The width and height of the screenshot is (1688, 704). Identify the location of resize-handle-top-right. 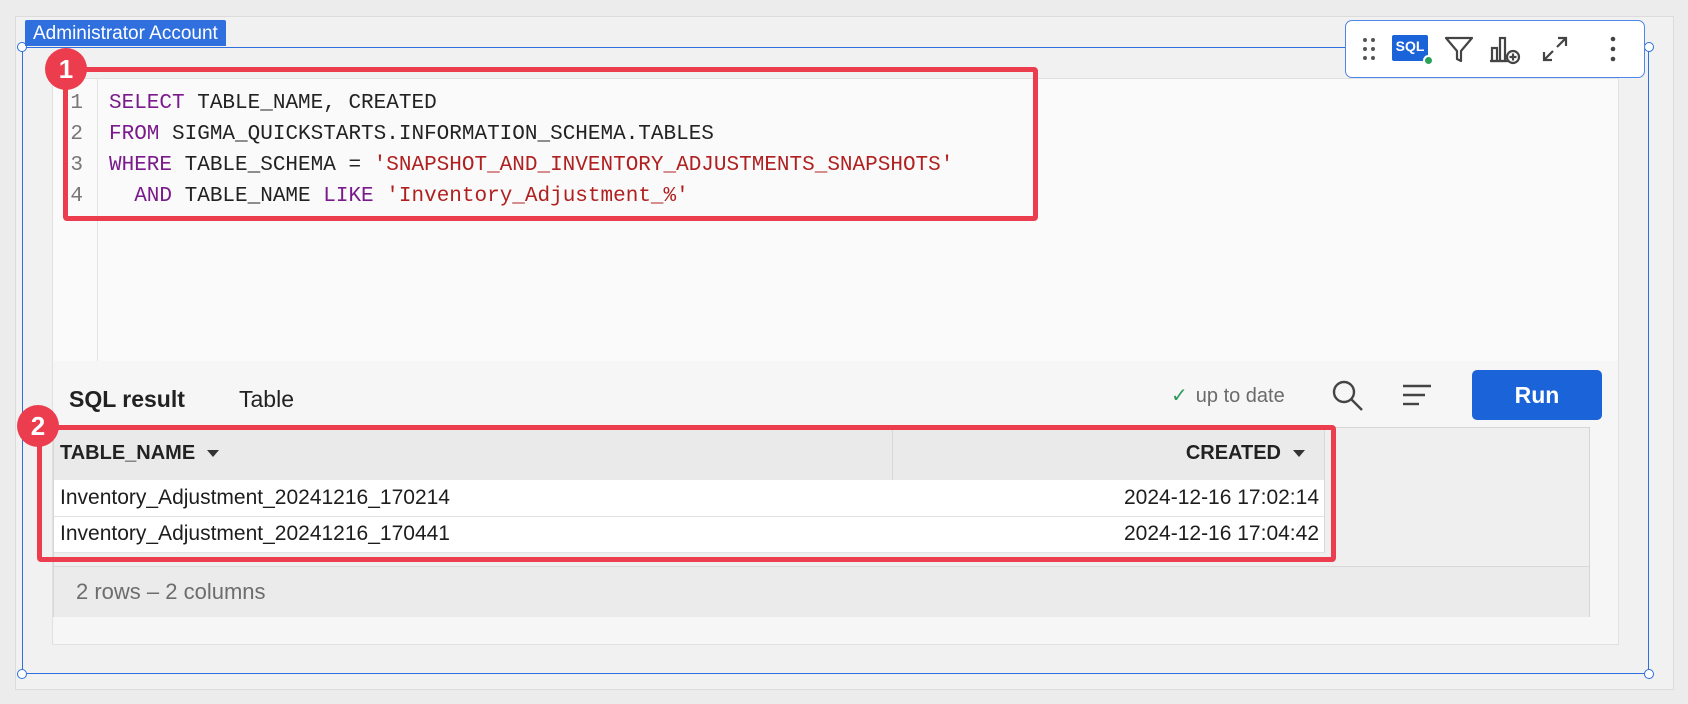
(1649, 47).